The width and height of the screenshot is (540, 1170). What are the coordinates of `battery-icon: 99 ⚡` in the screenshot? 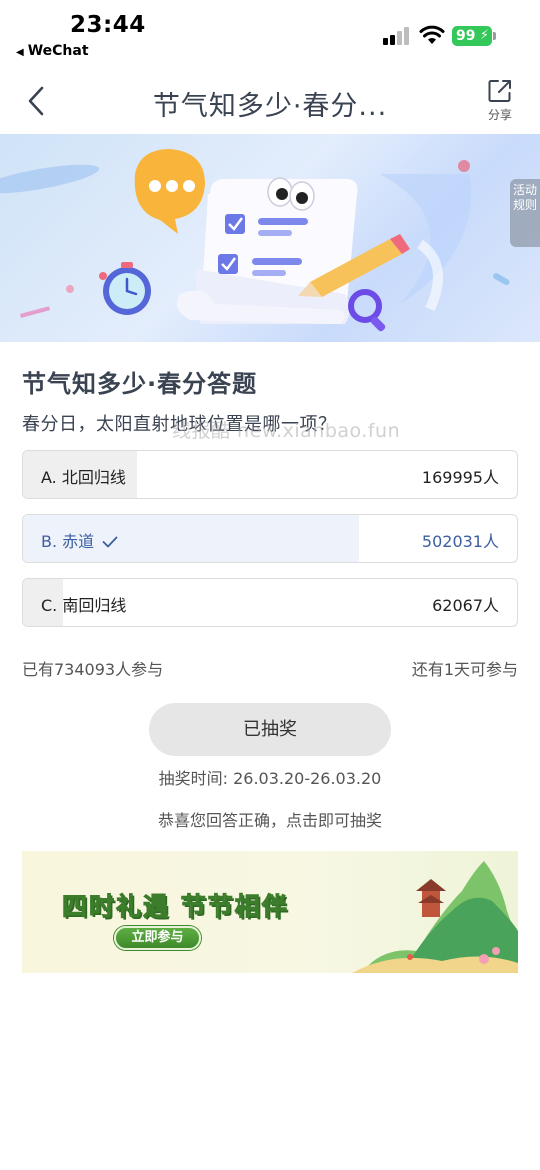 It's located at (472, 36).